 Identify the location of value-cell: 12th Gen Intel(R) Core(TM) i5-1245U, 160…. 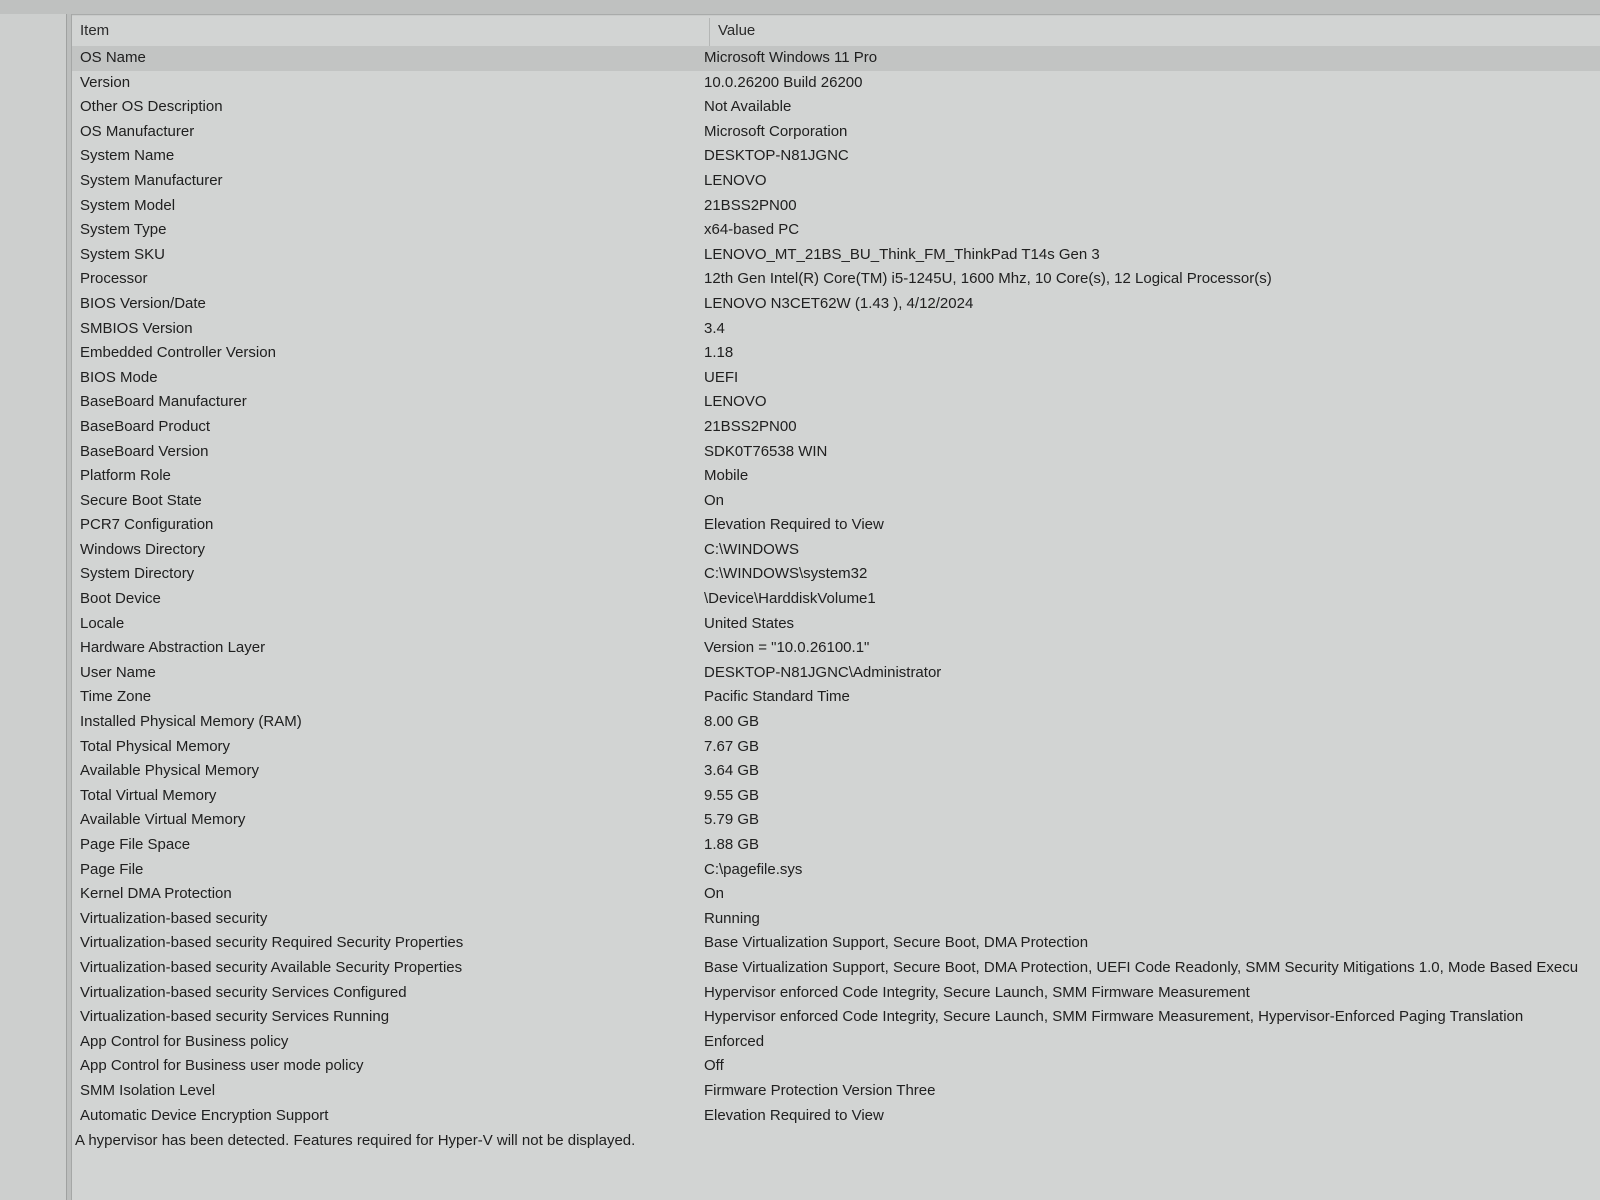
(988, 279).